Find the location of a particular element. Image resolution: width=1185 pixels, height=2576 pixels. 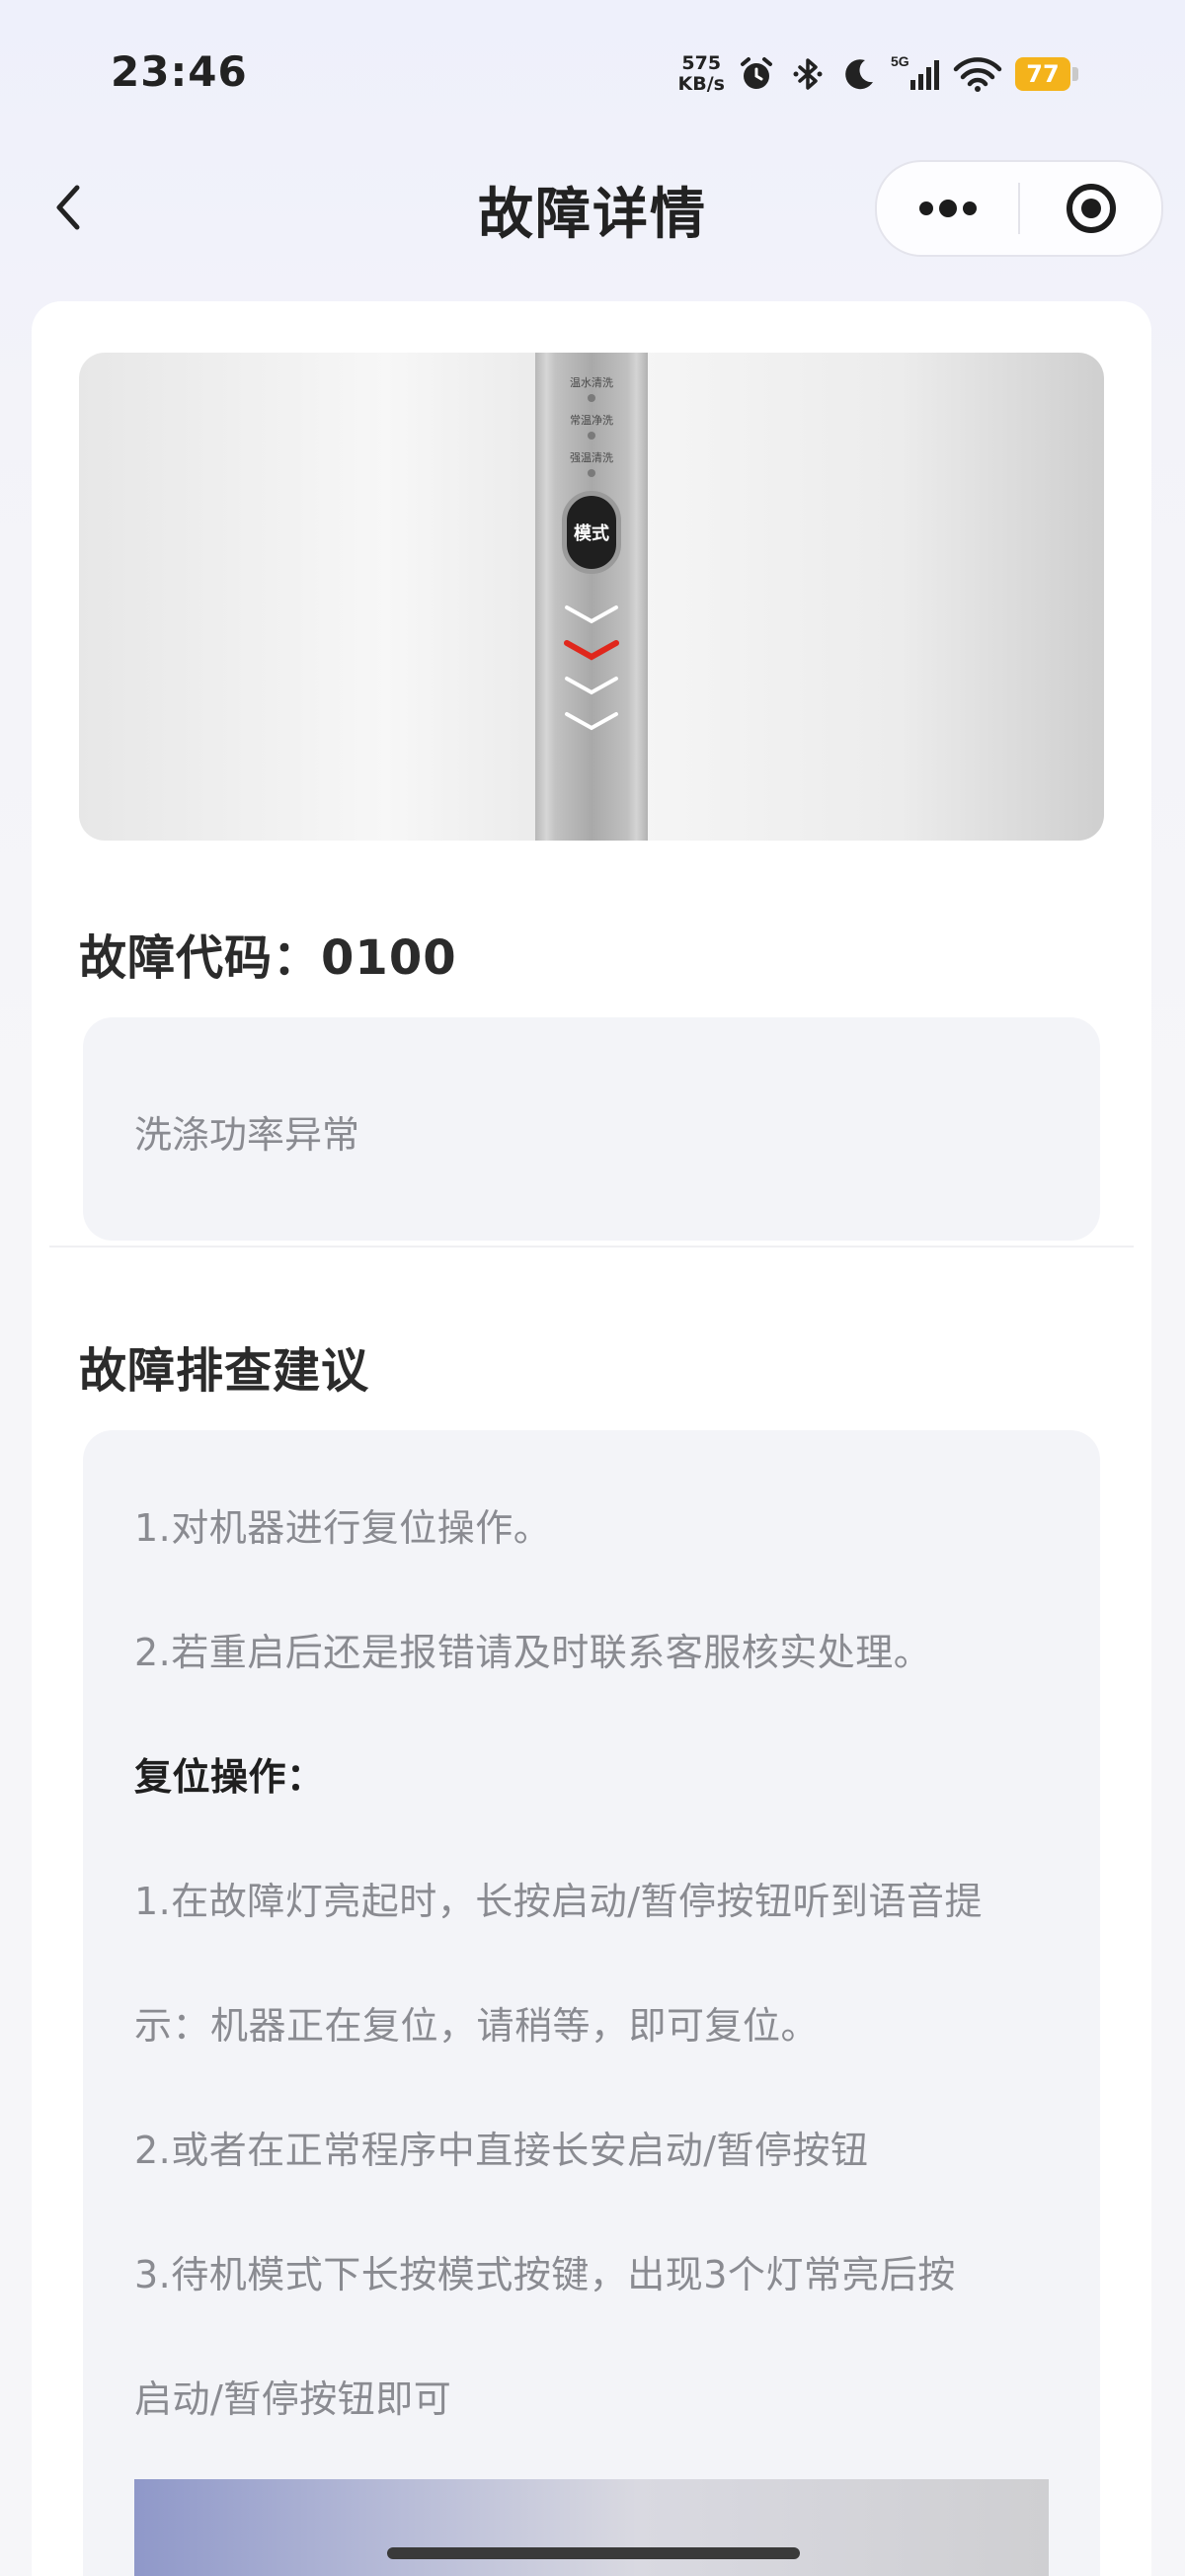

battery-cap is located at coordinates (1075, 74).